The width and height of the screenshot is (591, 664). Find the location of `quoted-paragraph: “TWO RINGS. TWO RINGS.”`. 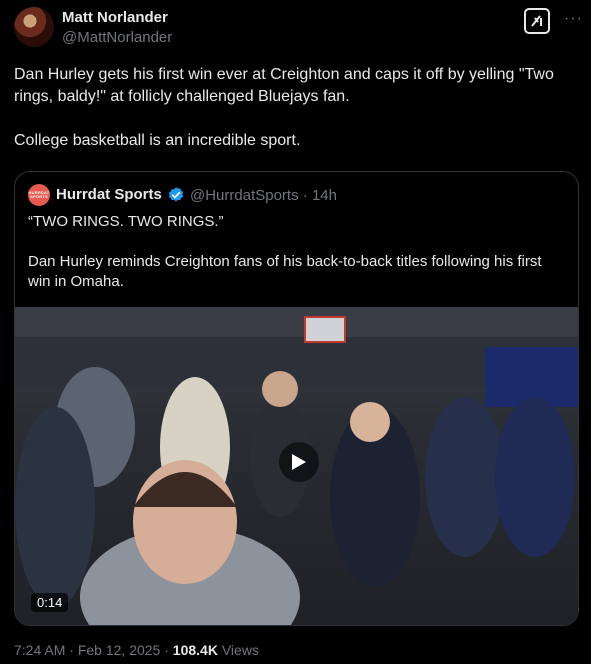

quoted-paragraph: “TWO RINGS. TWO RINGS.” is located at coordinates (126, 221).